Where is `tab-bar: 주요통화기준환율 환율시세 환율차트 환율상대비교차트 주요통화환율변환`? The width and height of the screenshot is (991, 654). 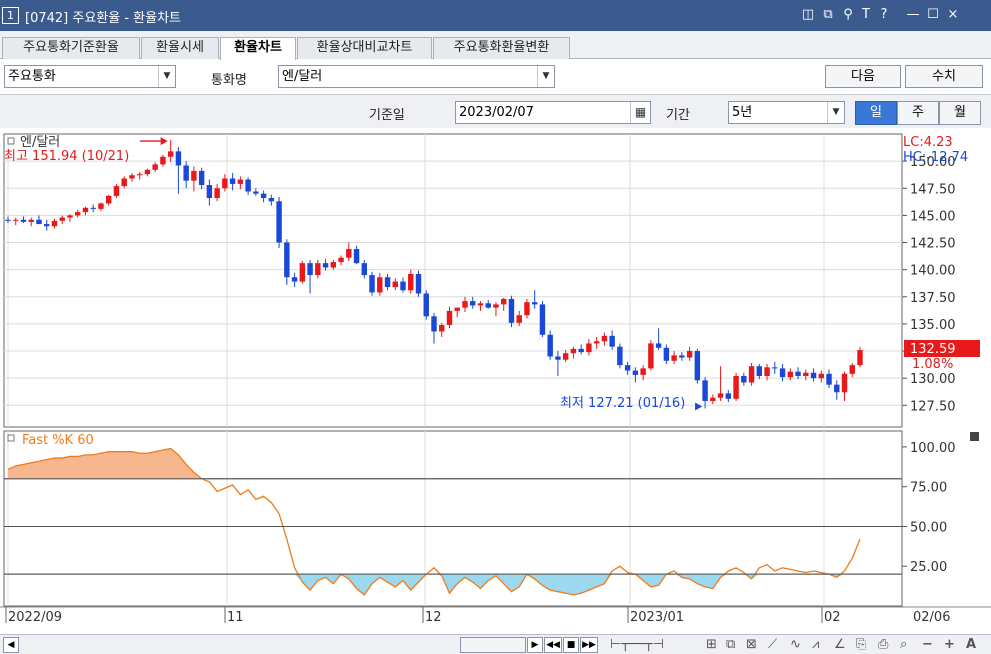 tab-bar: 주요통화기준환율 환율시세 환율차트 환율상대비교차트 주요통화환율변환 is located at coordinates (495, 45).